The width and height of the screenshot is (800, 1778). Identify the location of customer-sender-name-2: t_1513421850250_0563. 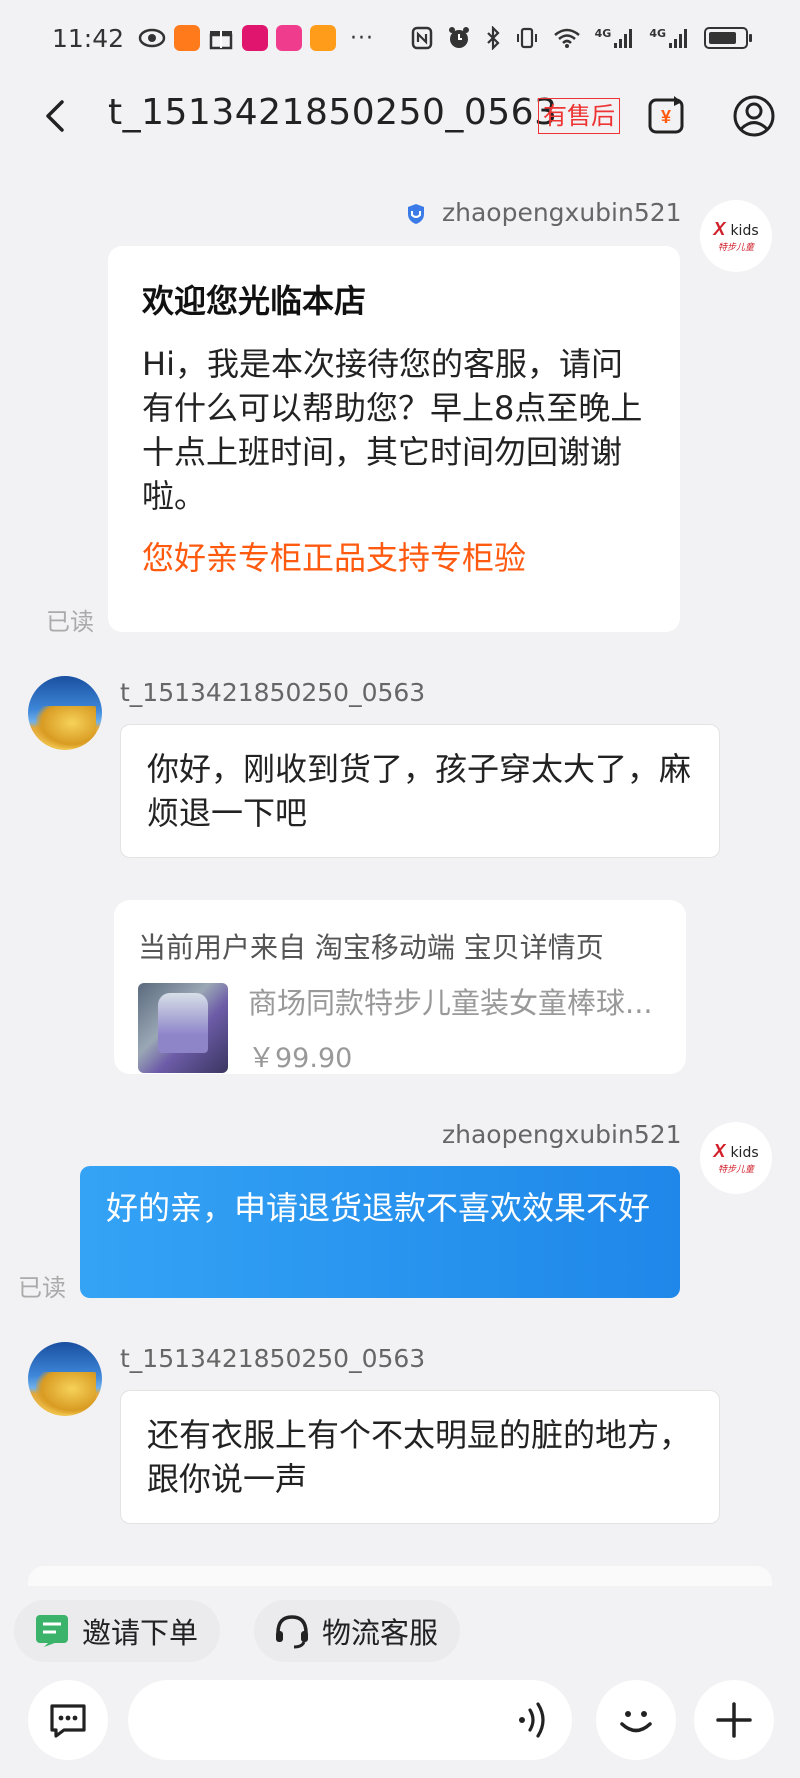
(273, 1358).